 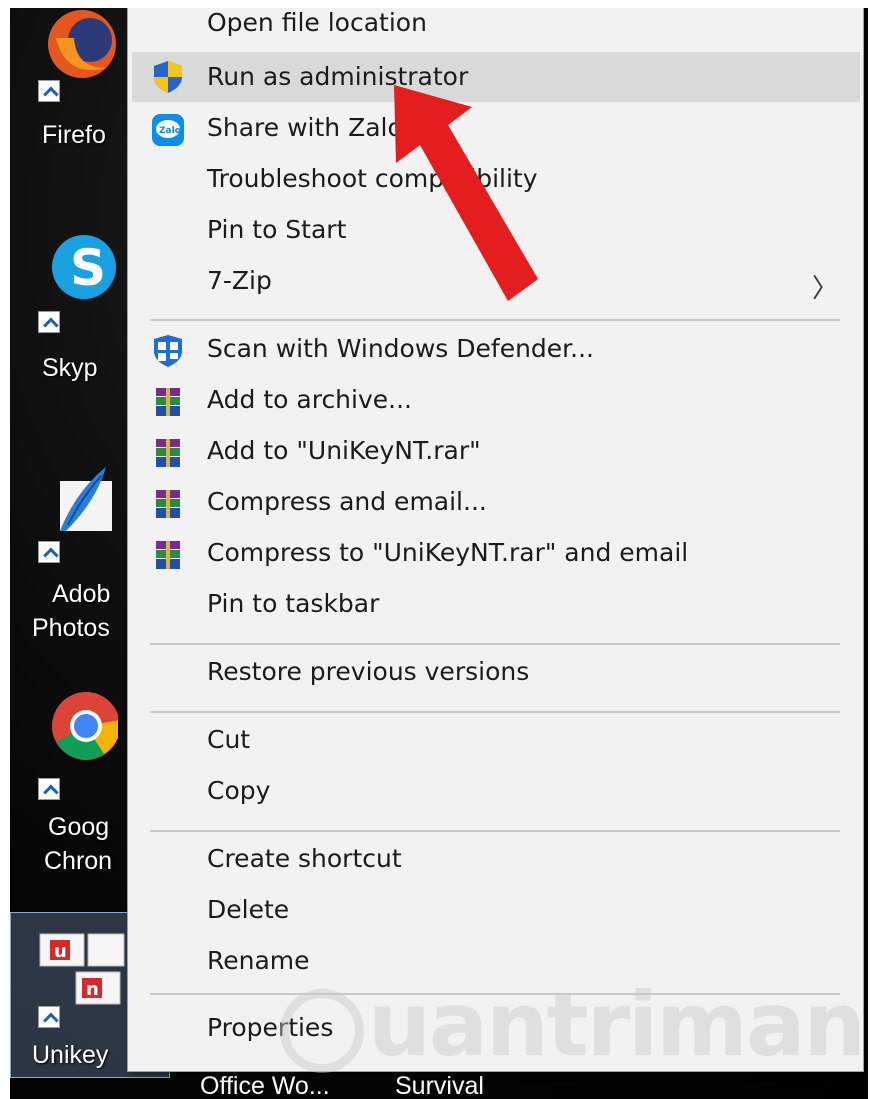 What do you see at coordinates (82, 44) in the screenshot?
I see `firefox-icon` at bounding box center [82, 44].